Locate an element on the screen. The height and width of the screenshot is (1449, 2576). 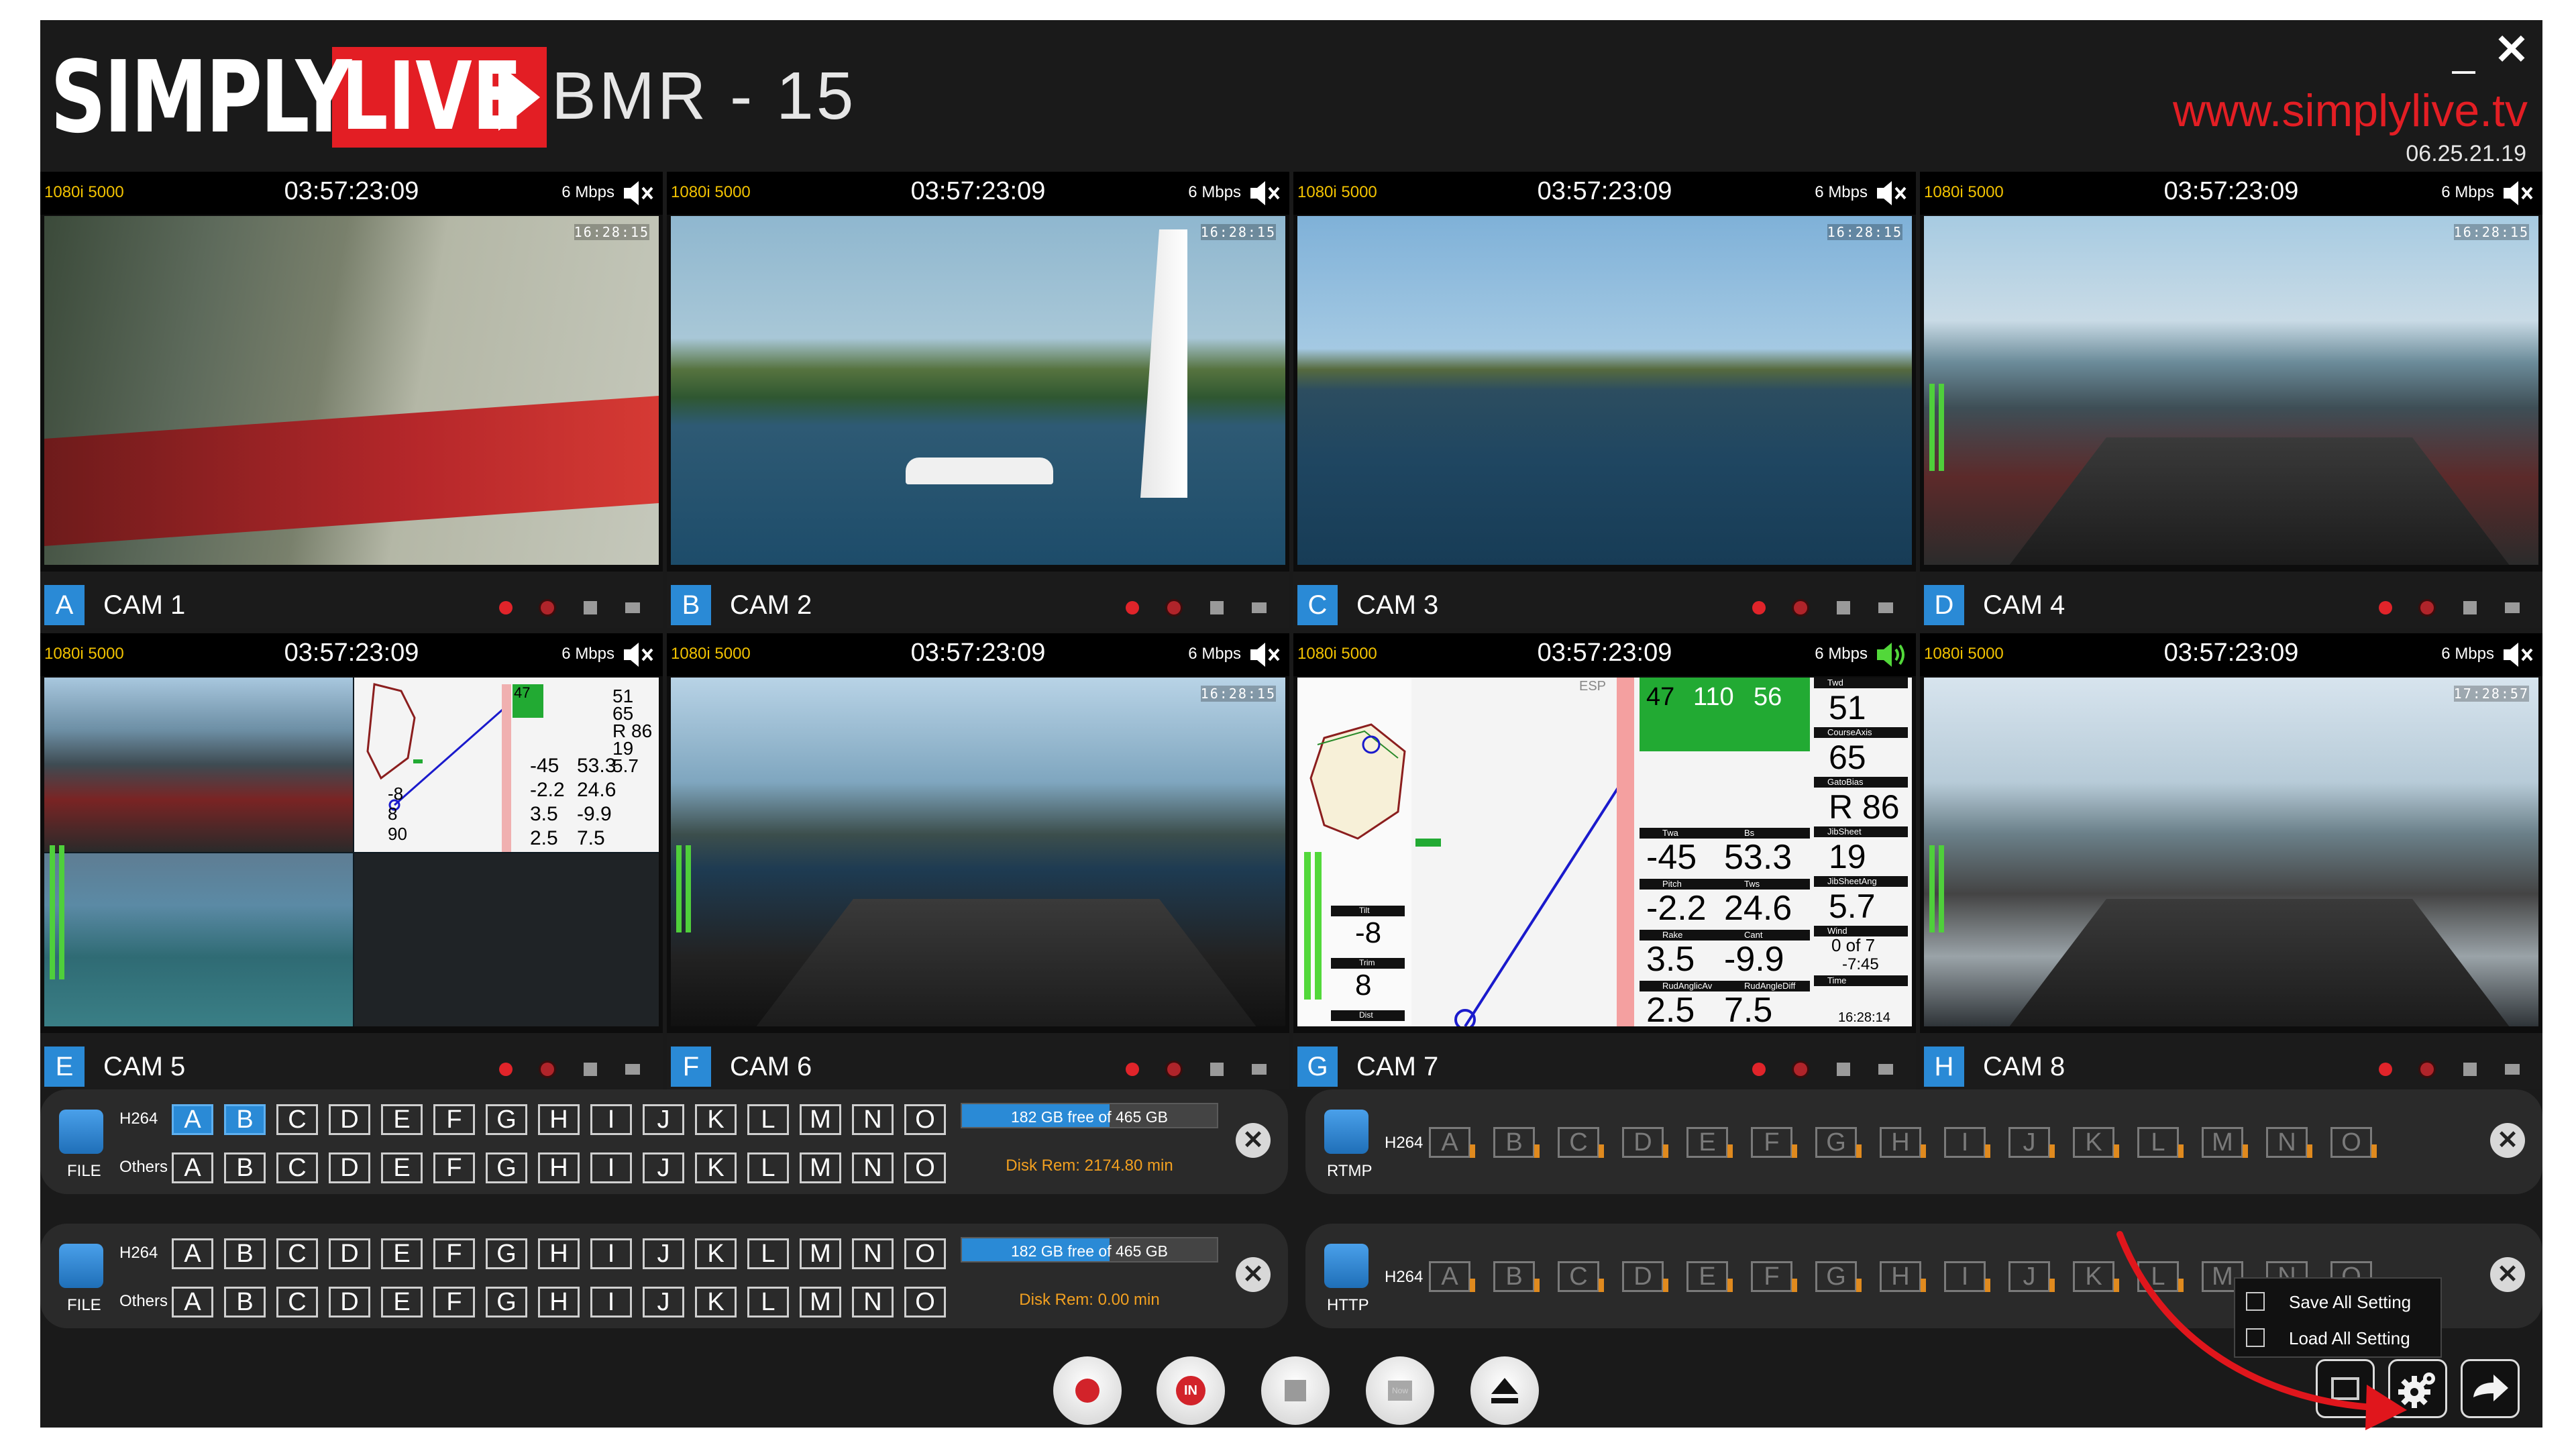
others-channel-g-button: G is located at coordinates (506, 1167).